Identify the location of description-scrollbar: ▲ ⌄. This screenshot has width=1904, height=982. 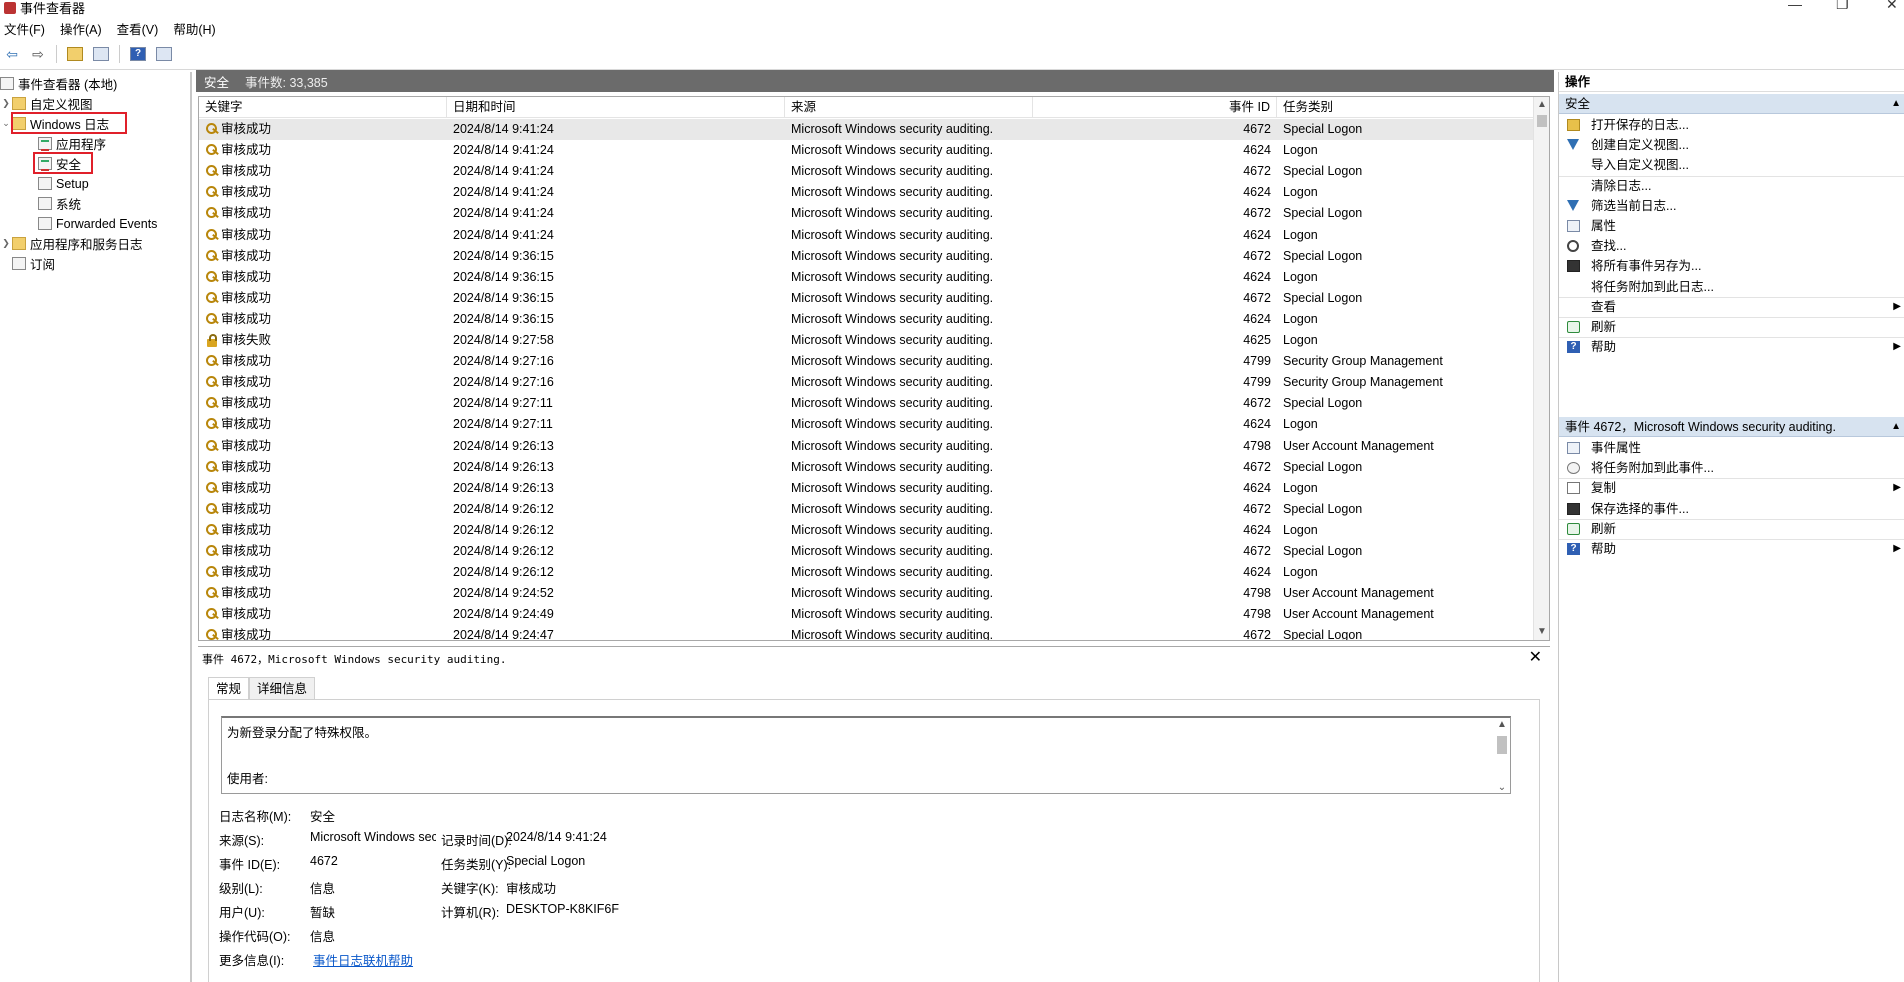
(1502, 755).